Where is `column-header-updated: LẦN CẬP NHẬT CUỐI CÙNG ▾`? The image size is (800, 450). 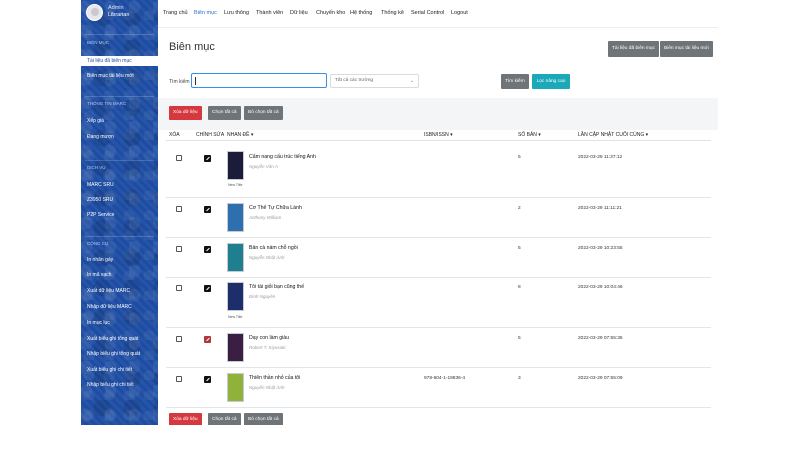 column-header-updated: LẦN CẬP NHẬT CUỐI CÙNG ▾ is located at coordinates (613, 135).